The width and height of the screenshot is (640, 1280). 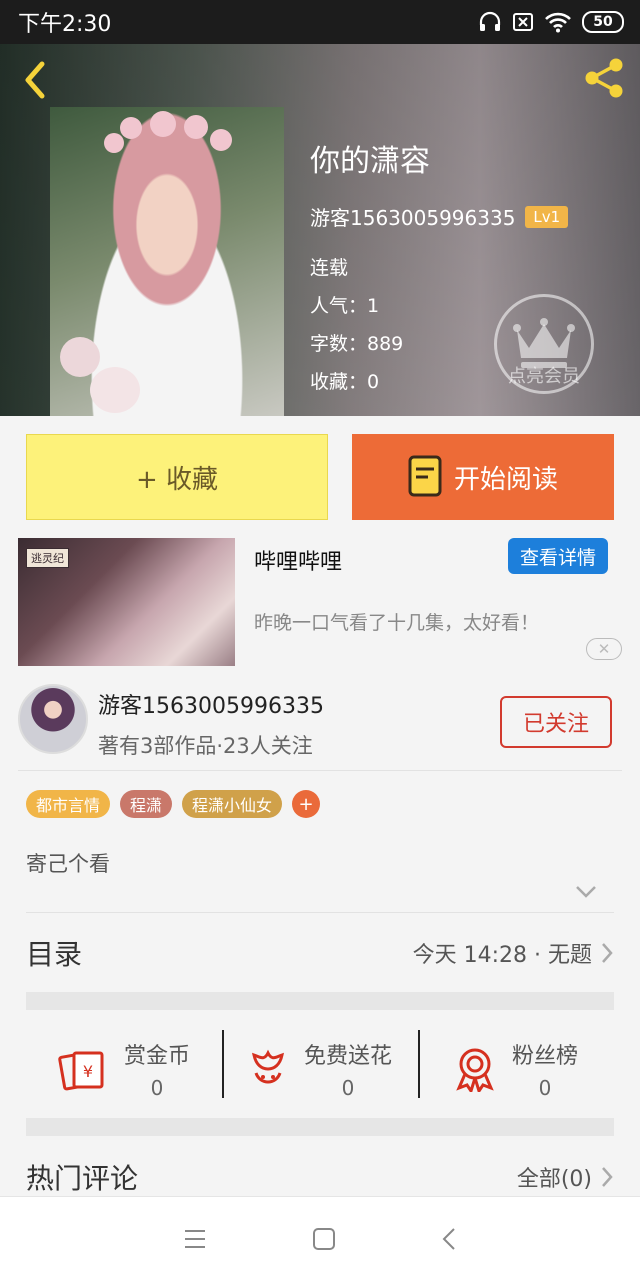 What do you see at coordinates (604, 649) in the screenshot?
I see `ad-close-button: ✕` at bounding box center [604, 649].